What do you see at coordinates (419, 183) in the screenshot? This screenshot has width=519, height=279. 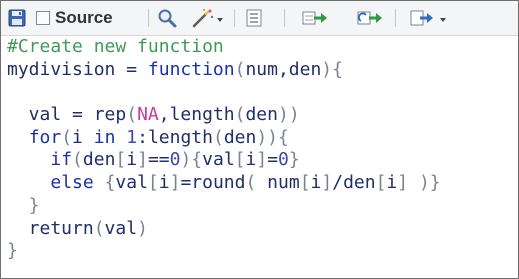 I see `code-token: ] )}` at bounding box center [419, 183].